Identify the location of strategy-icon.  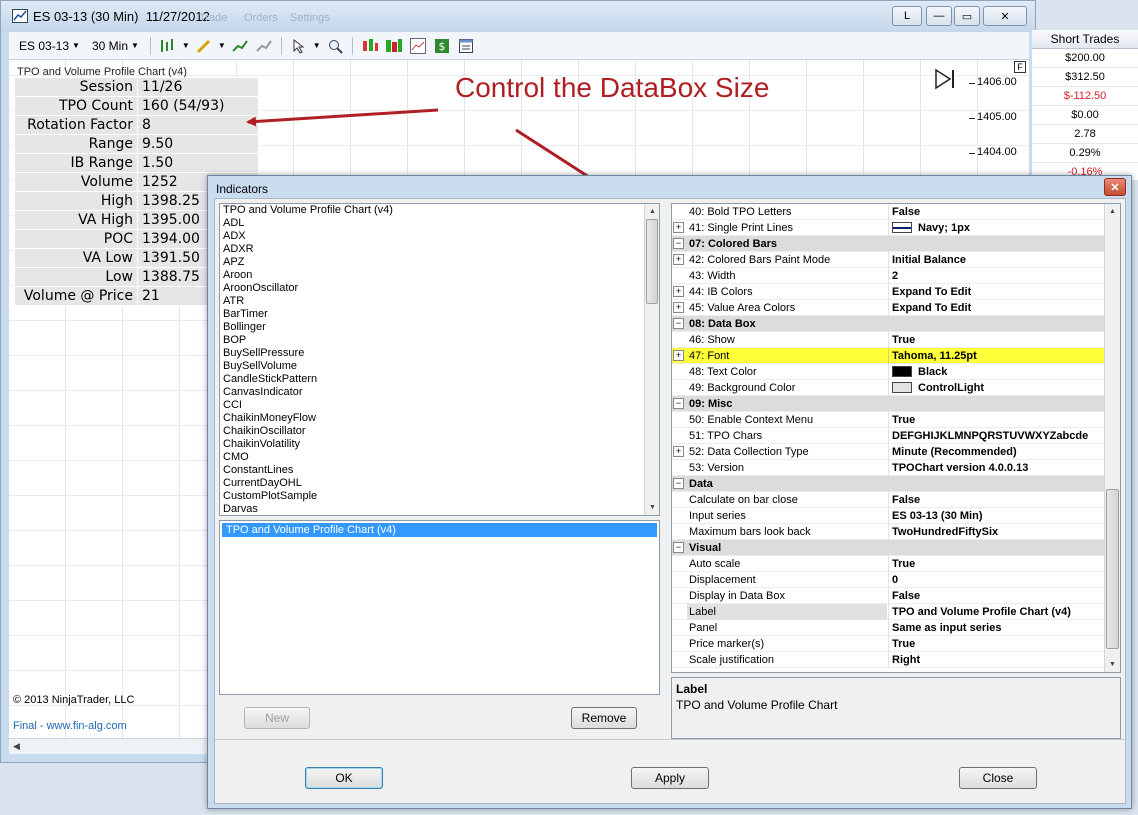
(264, 46).